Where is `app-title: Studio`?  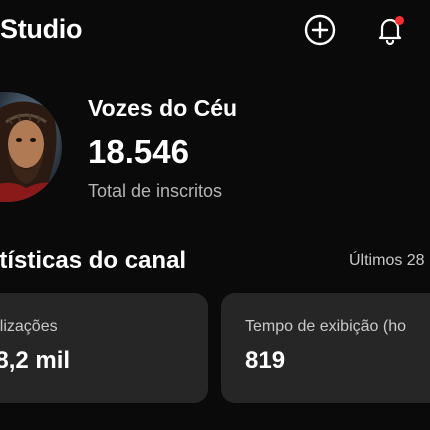 app-title: Studio is located at coordinates (41, 29).